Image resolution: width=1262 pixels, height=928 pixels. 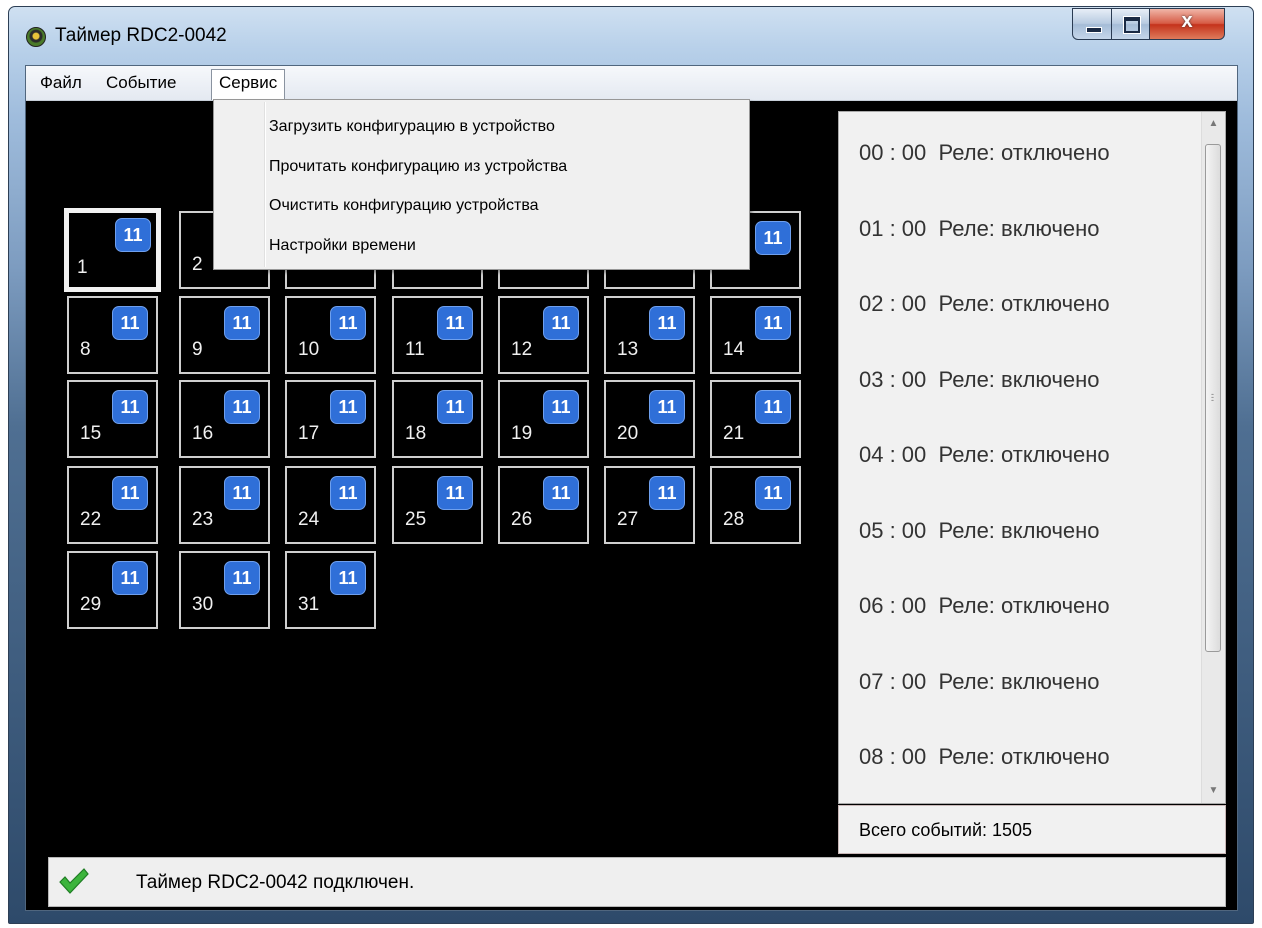 What do you see at coordinates (91, 433) in the screenshot?
I see `day-number: 15` at bounding box center [91, 433].